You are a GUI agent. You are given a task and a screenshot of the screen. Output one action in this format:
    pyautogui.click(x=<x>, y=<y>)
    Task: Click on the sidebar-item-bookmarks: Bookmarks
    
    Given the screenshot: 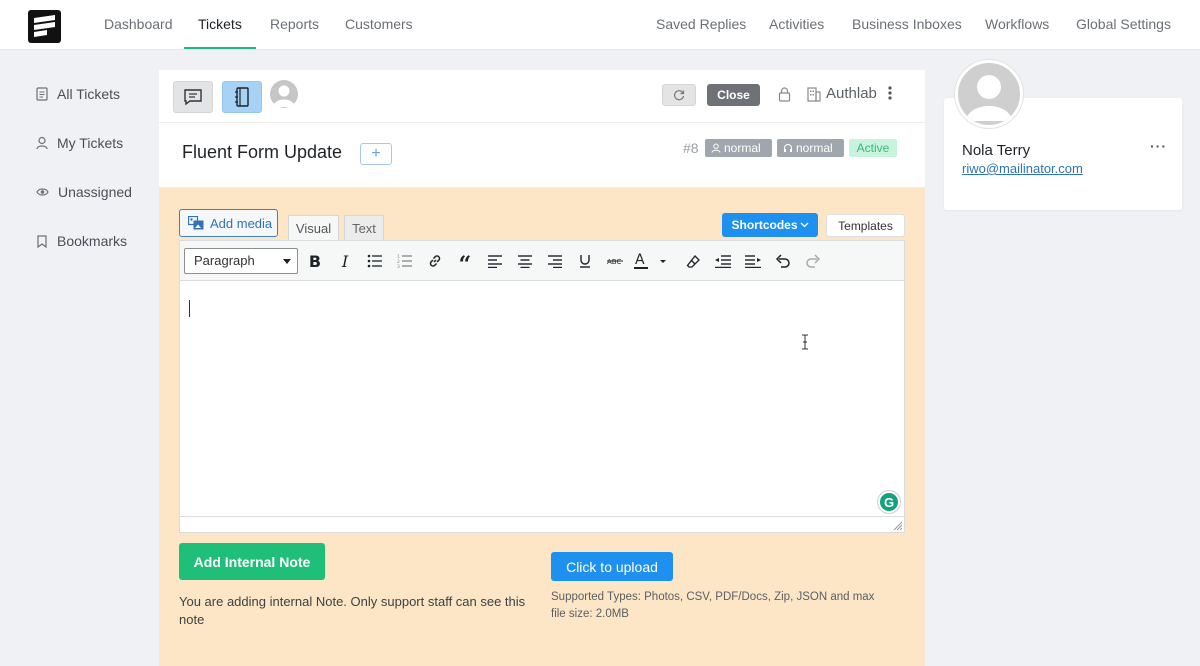 What is the action you would take?
    pyautogui.click(x=81, y=241)
    